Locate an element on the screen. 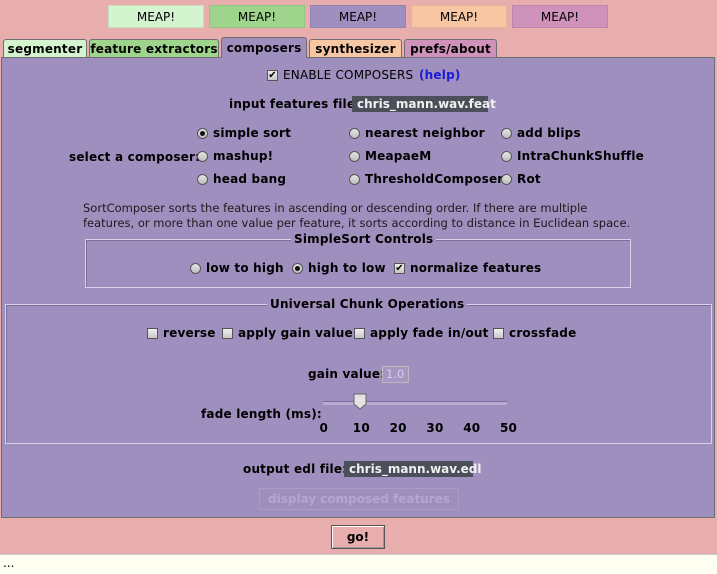  option-intrachunkshuffle-label: IntraChunkShuffle is located at coordinates (580, 156).